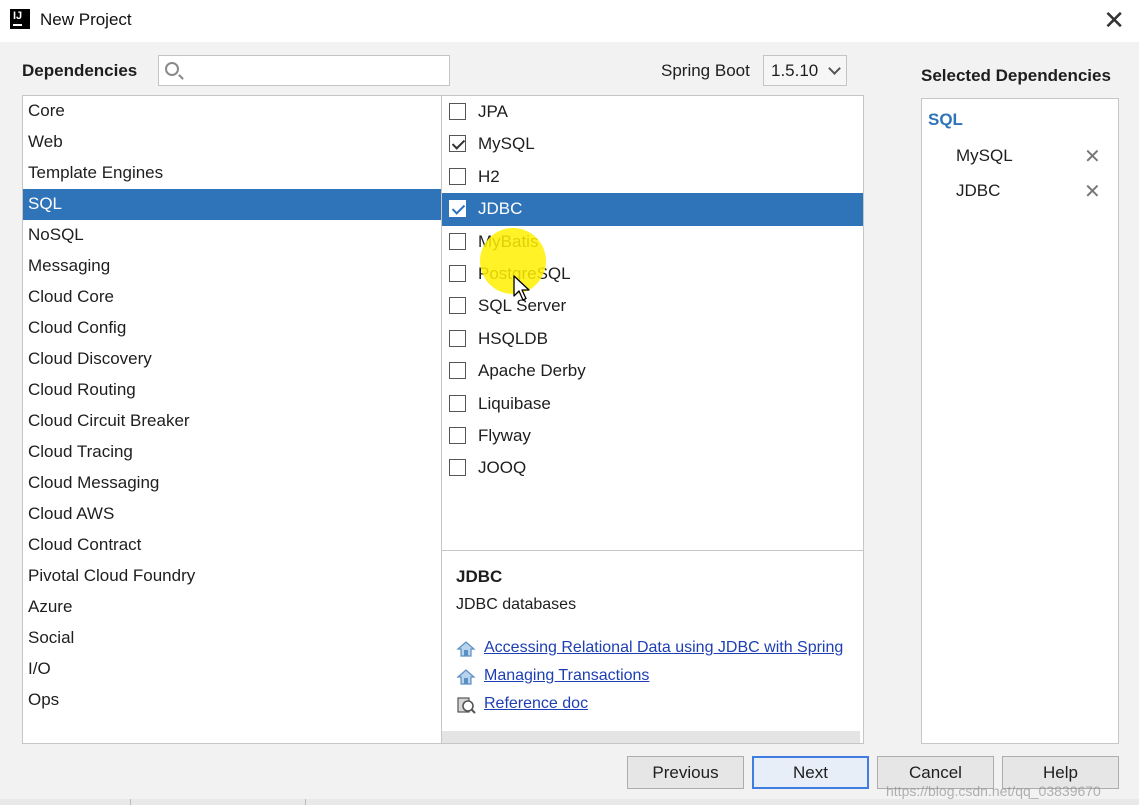  What do you see at coordinates (232, 669) in the screenshot?
I see `category-item: I/O` at bounding box center [232, 669].